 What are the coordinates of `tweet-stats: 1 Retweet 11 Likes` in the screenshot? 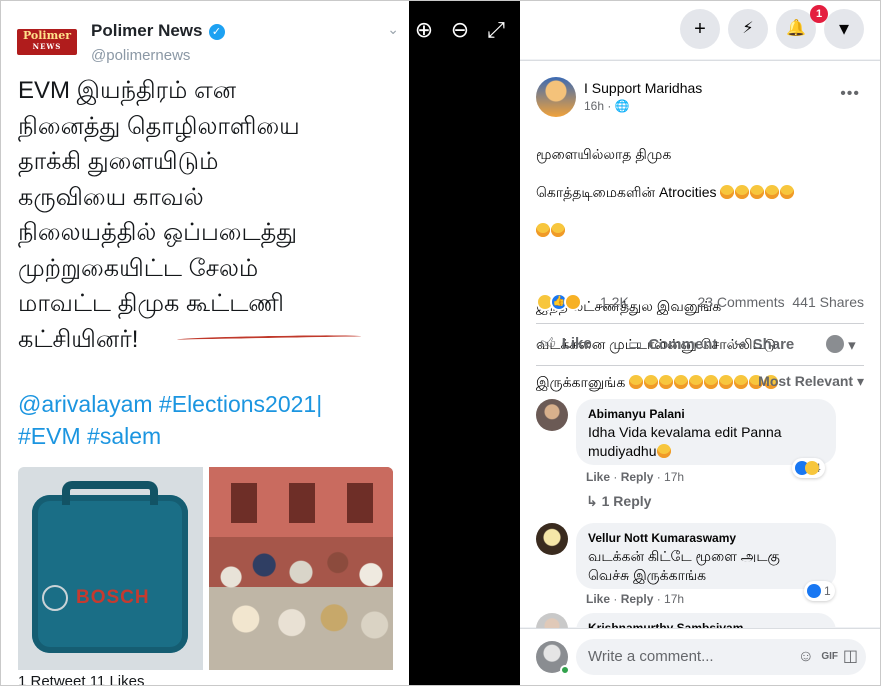 It's located at (81, 679).